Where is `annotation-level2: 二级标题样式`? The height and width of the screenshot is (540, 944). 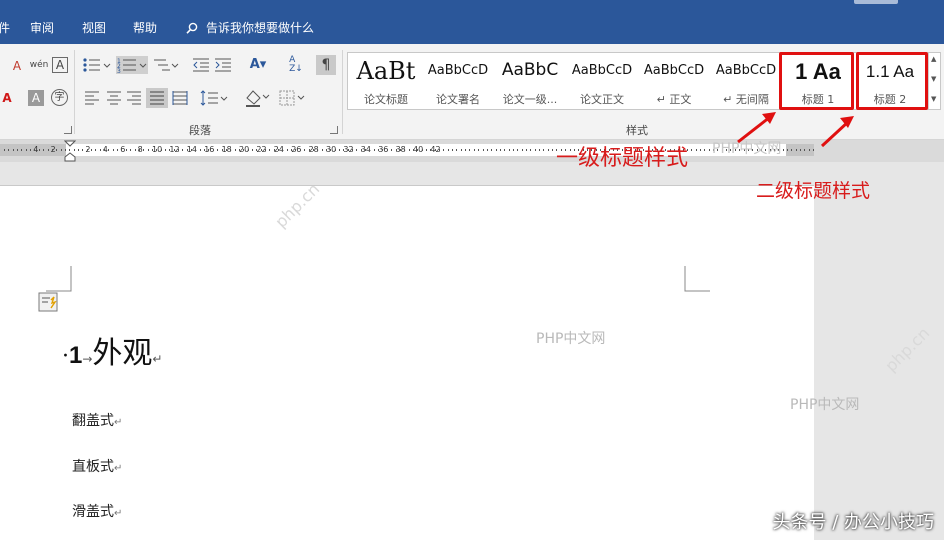 annotation-level2: 二级标题样式 is located at coordinates (813, 191).